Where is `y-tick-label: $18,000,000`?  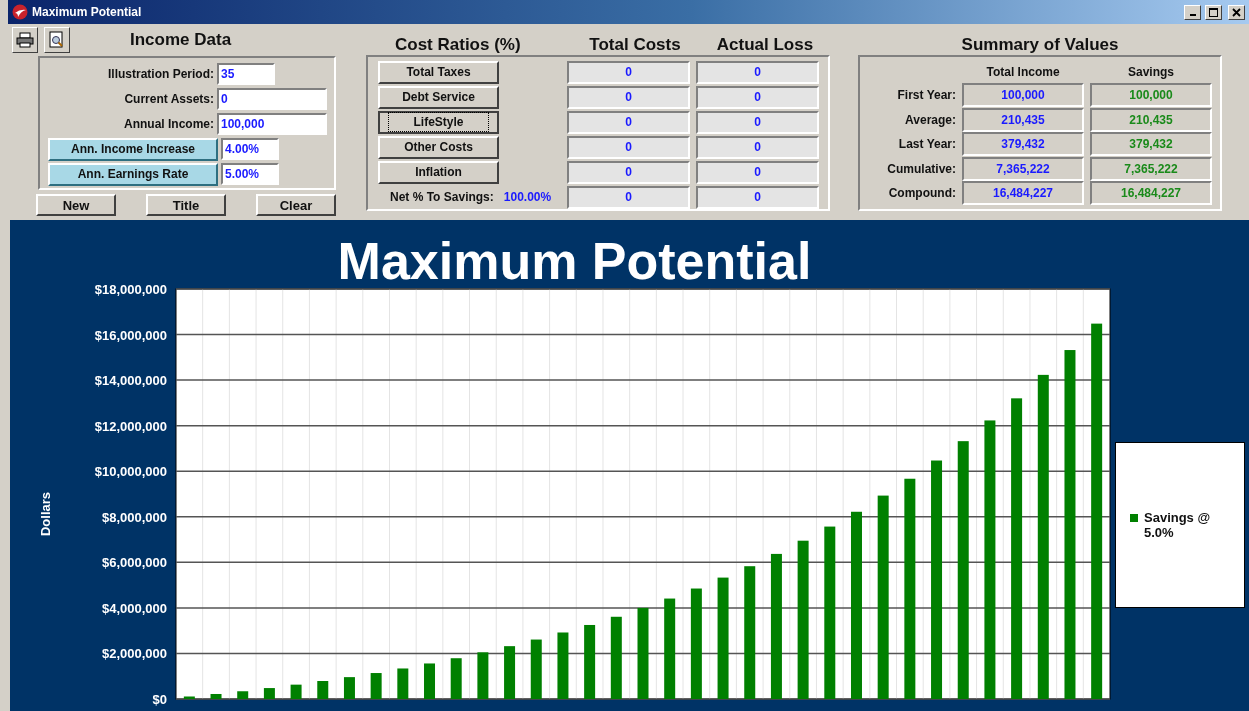
y-tick-label: $18,000,000 is located at coordinates (130, 289).